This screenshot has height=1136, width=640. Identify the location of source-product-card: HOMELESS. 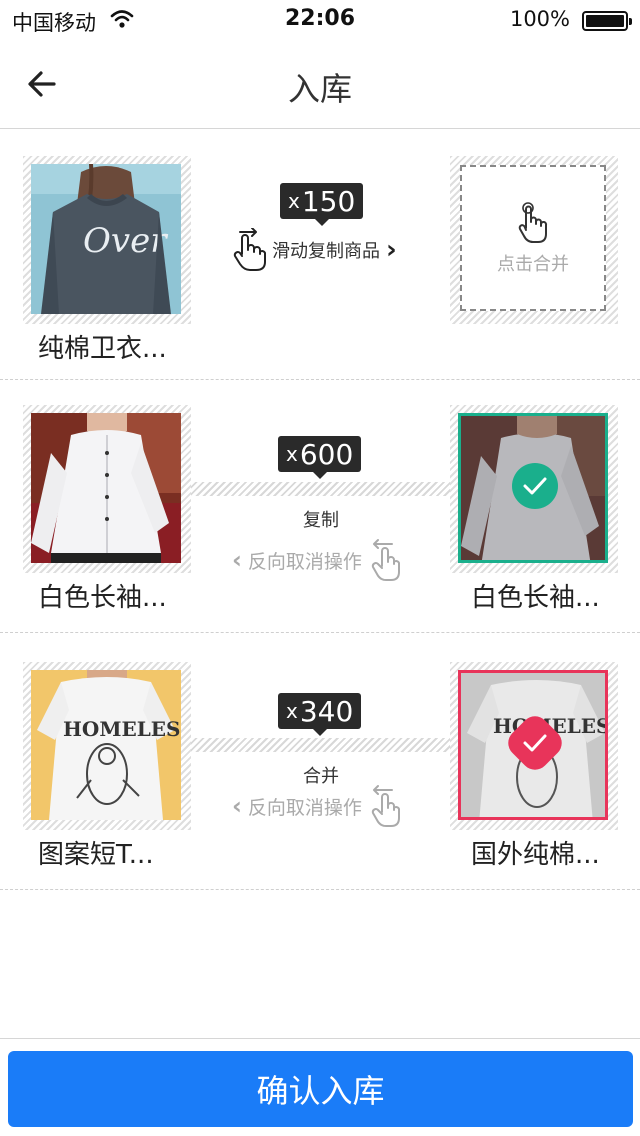
(107, 746).